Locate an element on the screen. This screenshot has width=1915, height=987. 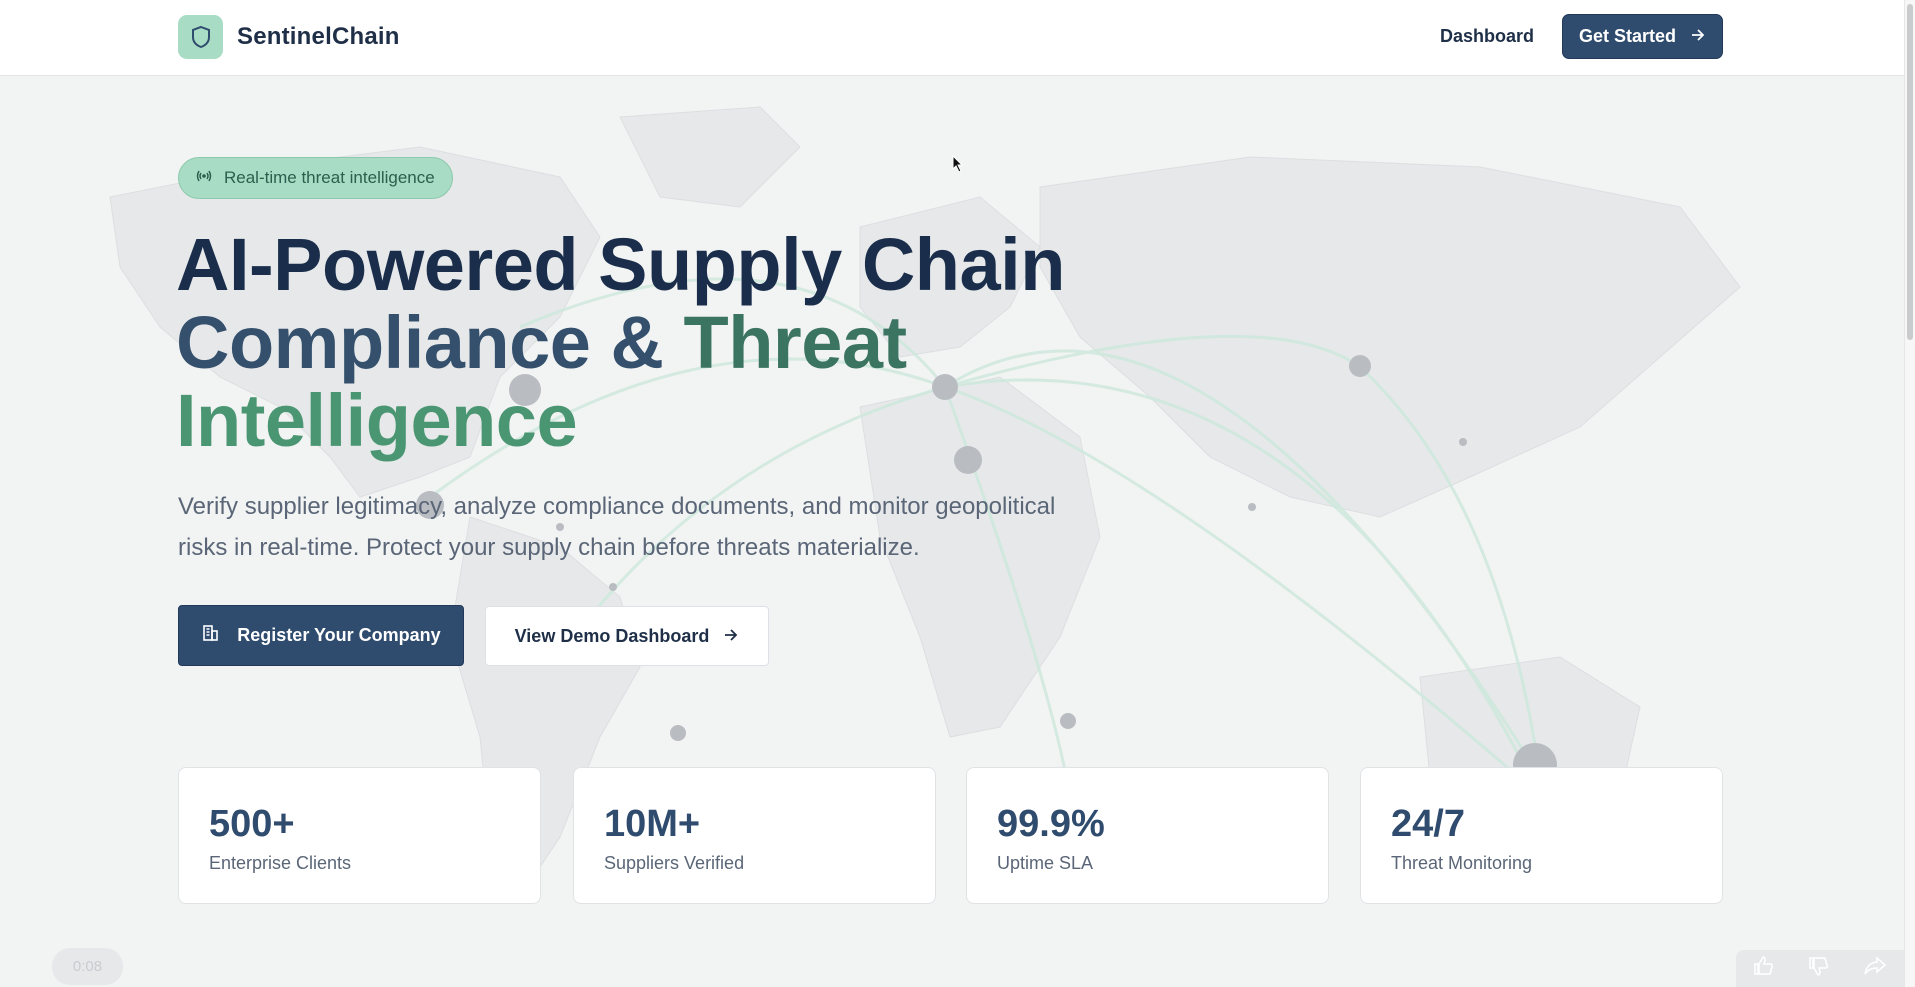
thumbs-down-icon is located at coordinates (1819, 968).